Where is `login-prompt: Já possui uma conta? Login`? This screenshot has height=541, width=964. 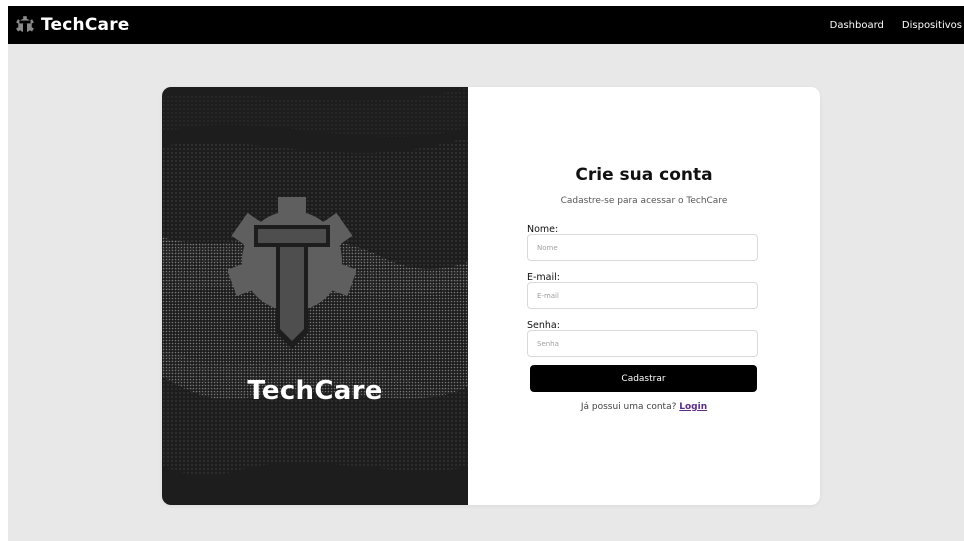
login-prompt: Já possui uma conta? Login is located at coordinates (644, 407).